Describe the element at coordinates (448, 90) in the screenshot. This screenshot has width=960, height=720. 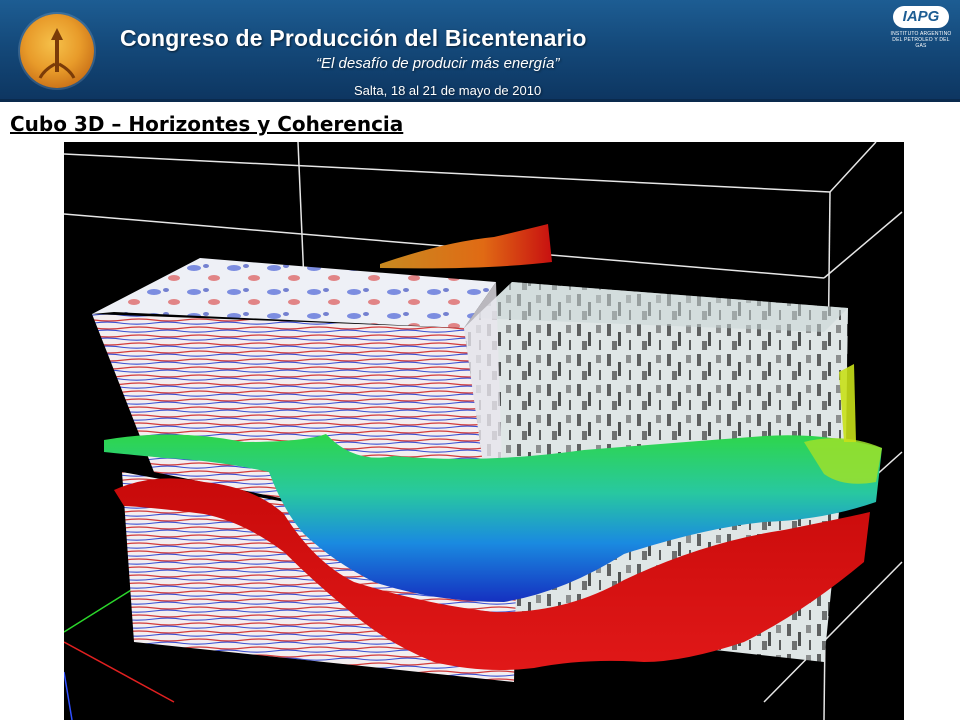
I see `banner-event-info: Salta, 18 al 21 de mayo de 2010` at that location.